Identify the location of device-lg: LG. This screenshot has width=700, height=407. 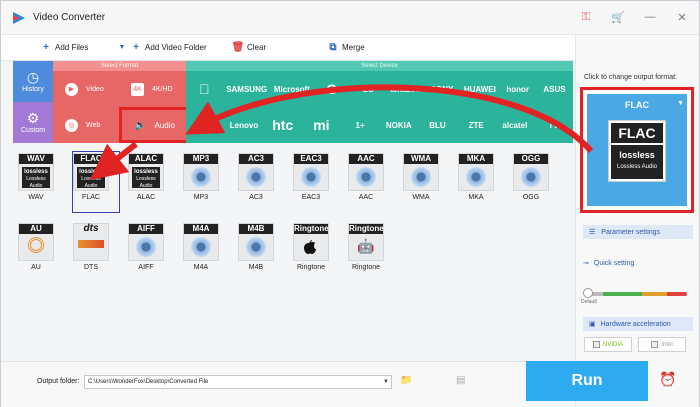
(368, 89).